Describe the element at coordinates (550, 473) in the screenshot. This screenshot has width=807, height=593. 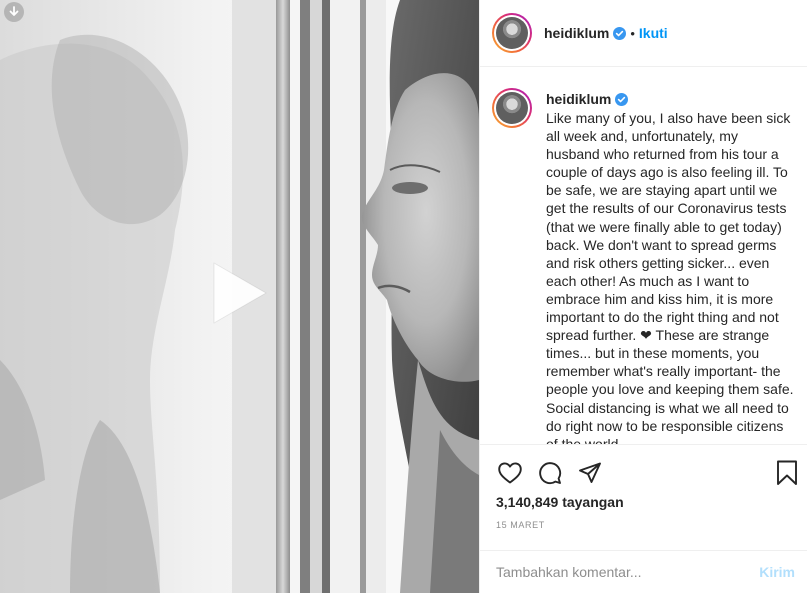
I see `comment-icon` at that location.